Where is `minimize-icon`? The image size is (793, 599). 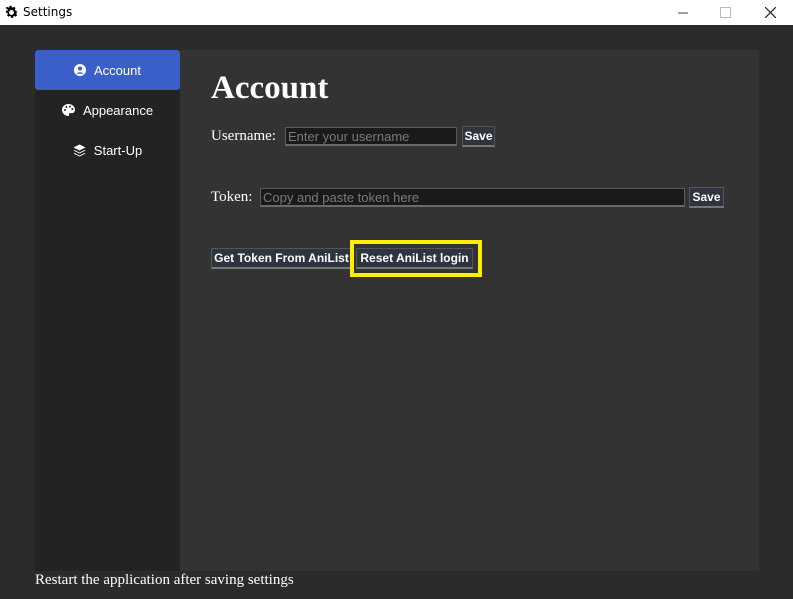
minimize-icon is located at coordinates (683, 13).